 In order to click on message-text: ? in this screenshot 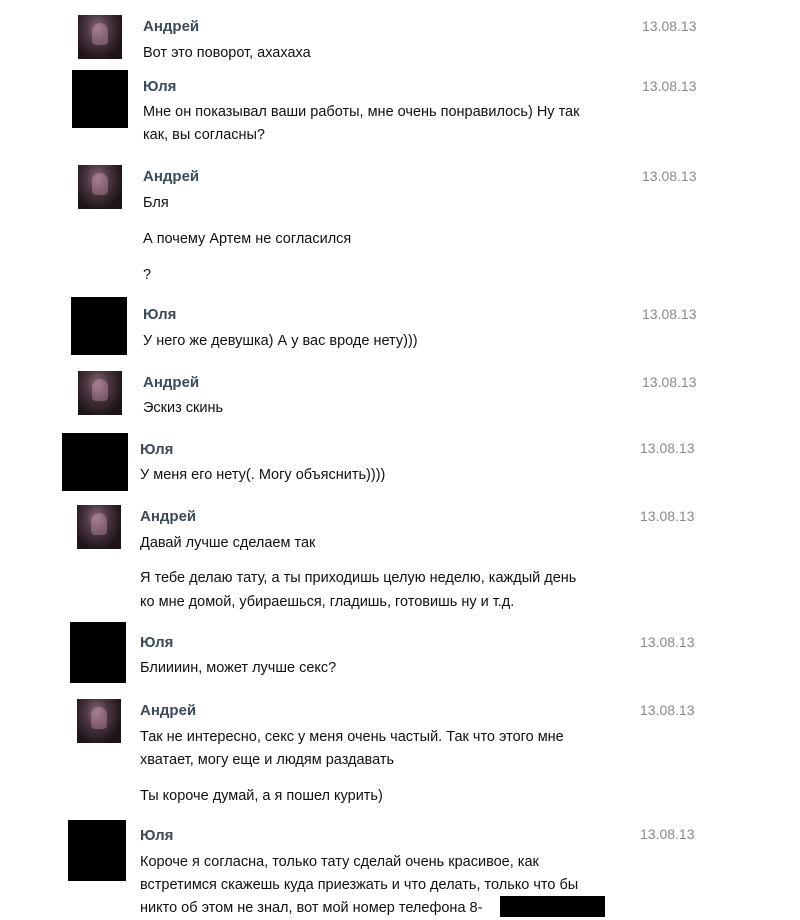, I will do `click(147, 275)`.